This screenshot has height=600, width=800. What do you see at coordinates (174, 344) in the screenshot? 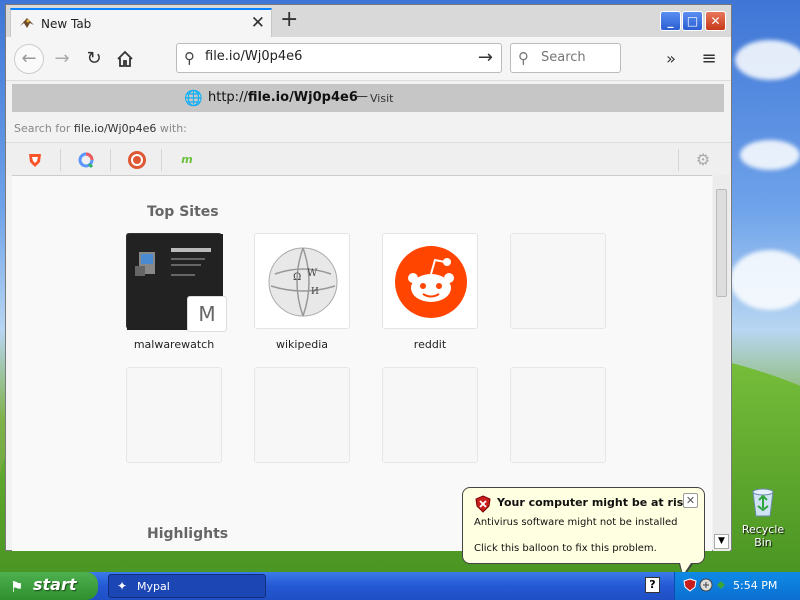
I see `top-site-label: malwarewatch` at bounding box center [174, 344].